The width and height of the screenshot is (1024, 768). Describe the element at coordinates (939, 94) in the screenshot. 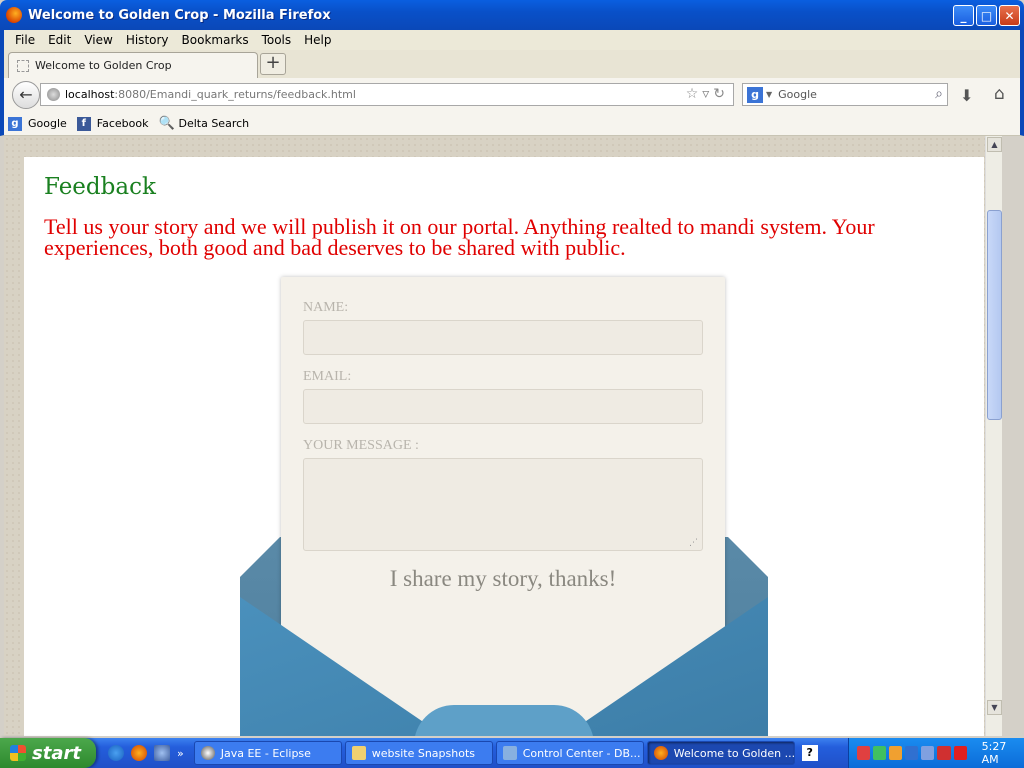

I see `search-magnifier-icon: ⌕` at that location.